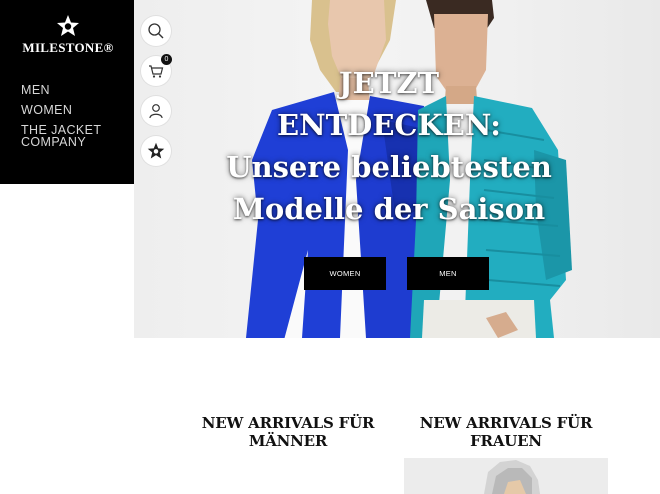 This screenshot has height=494, width=660. Describe the element at coordinates (506, 432) in the screenshot. I see `women-new-arrivals-title: NEW ARRIVALS FÜR FRAUEN` at that location.